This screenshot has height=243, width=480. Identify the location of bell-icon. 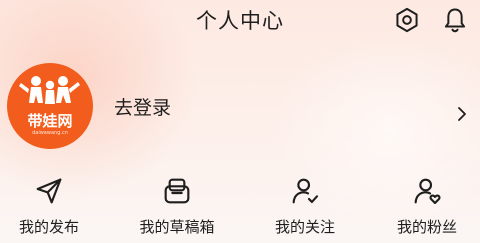
(455, 20).